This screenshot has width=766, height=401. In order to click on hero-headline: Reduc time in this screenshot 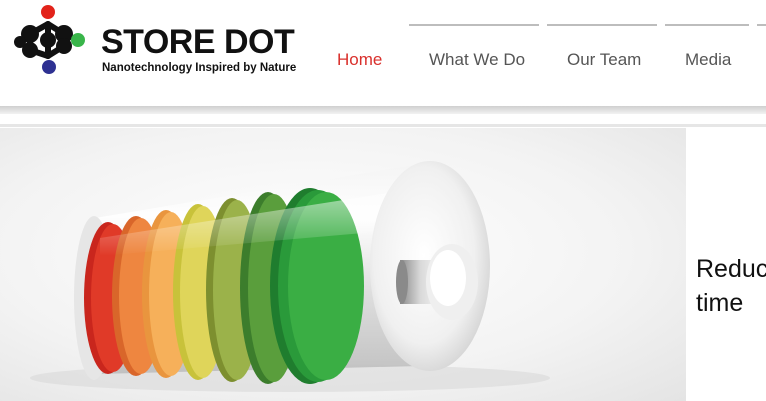, I will do `click(731, 286)`.